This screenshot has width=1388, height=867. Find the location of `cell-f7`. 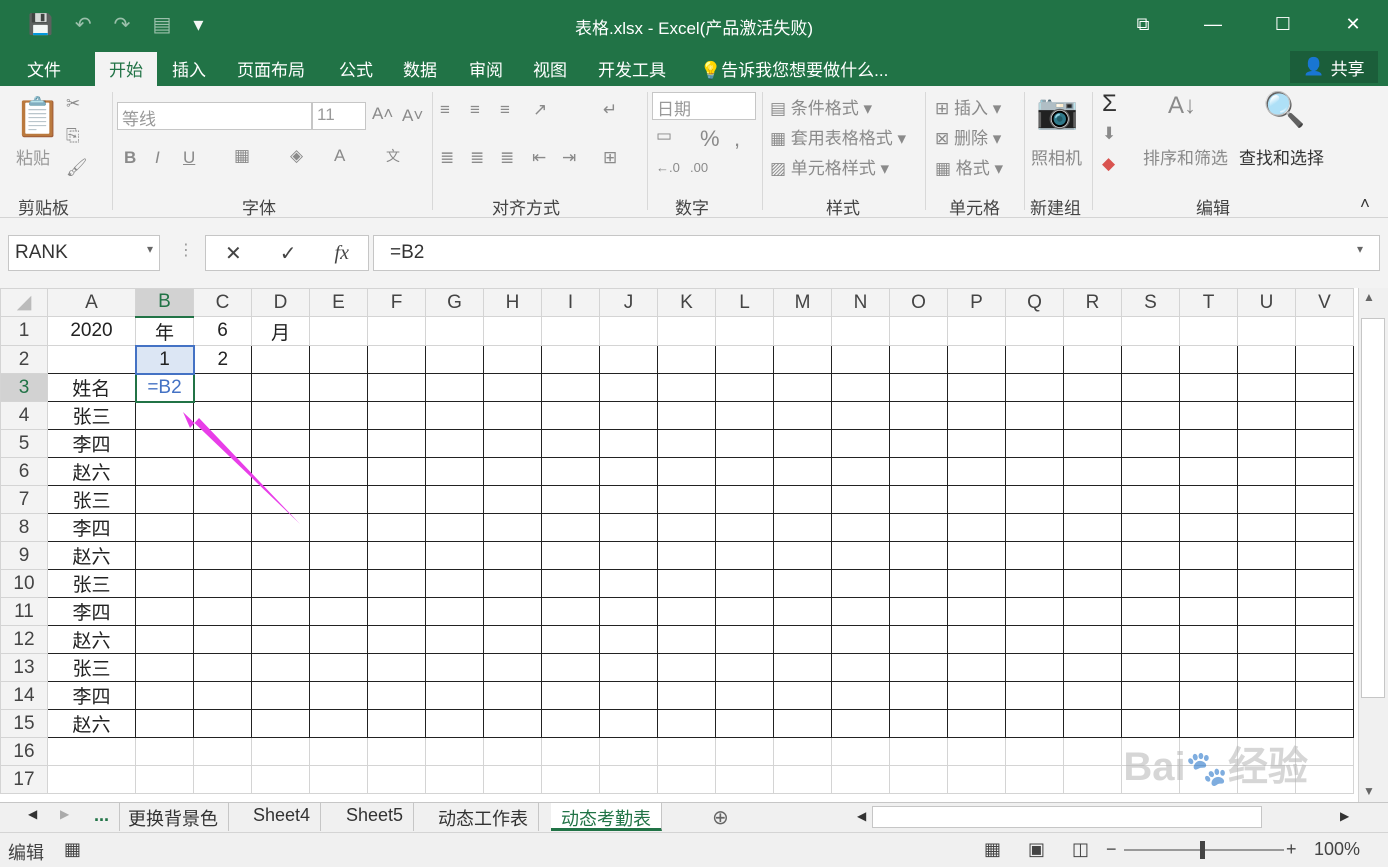

cell-f7 is located at coordinates (396, 499).